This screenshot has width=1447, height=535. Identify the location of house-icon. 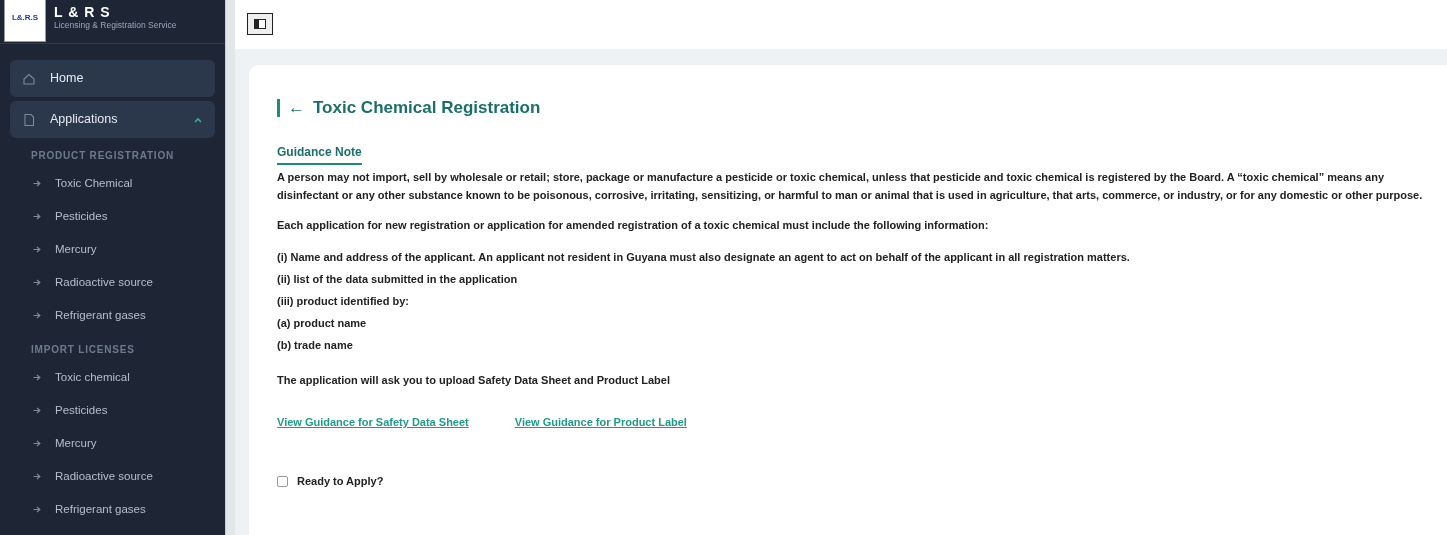
(29, 78).